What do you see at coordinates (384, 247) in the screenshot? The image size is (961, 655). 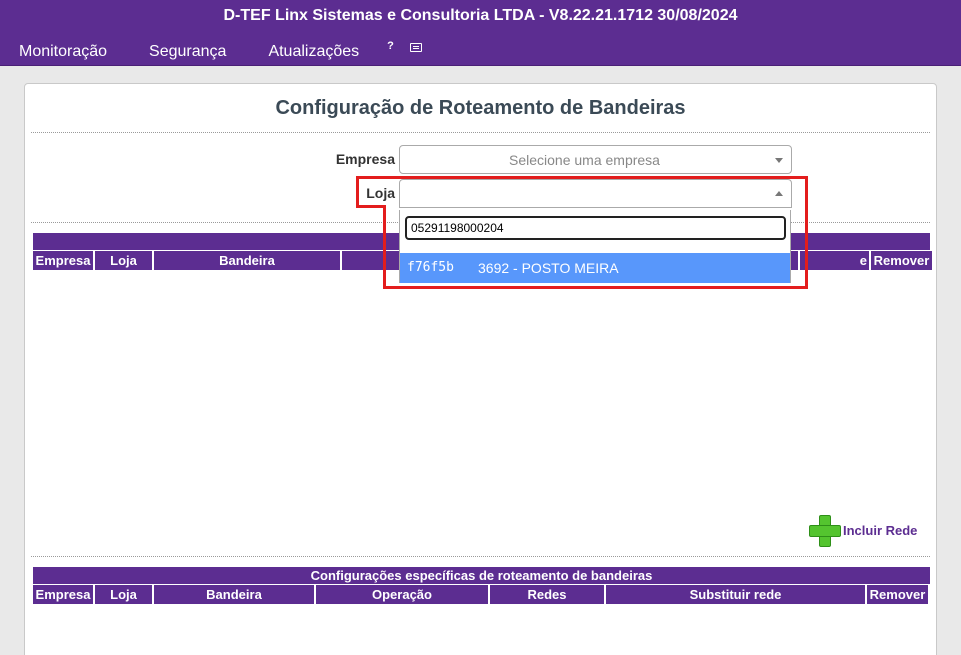 I see `highlight-box-left-lower` at bounding box center [384, 247].